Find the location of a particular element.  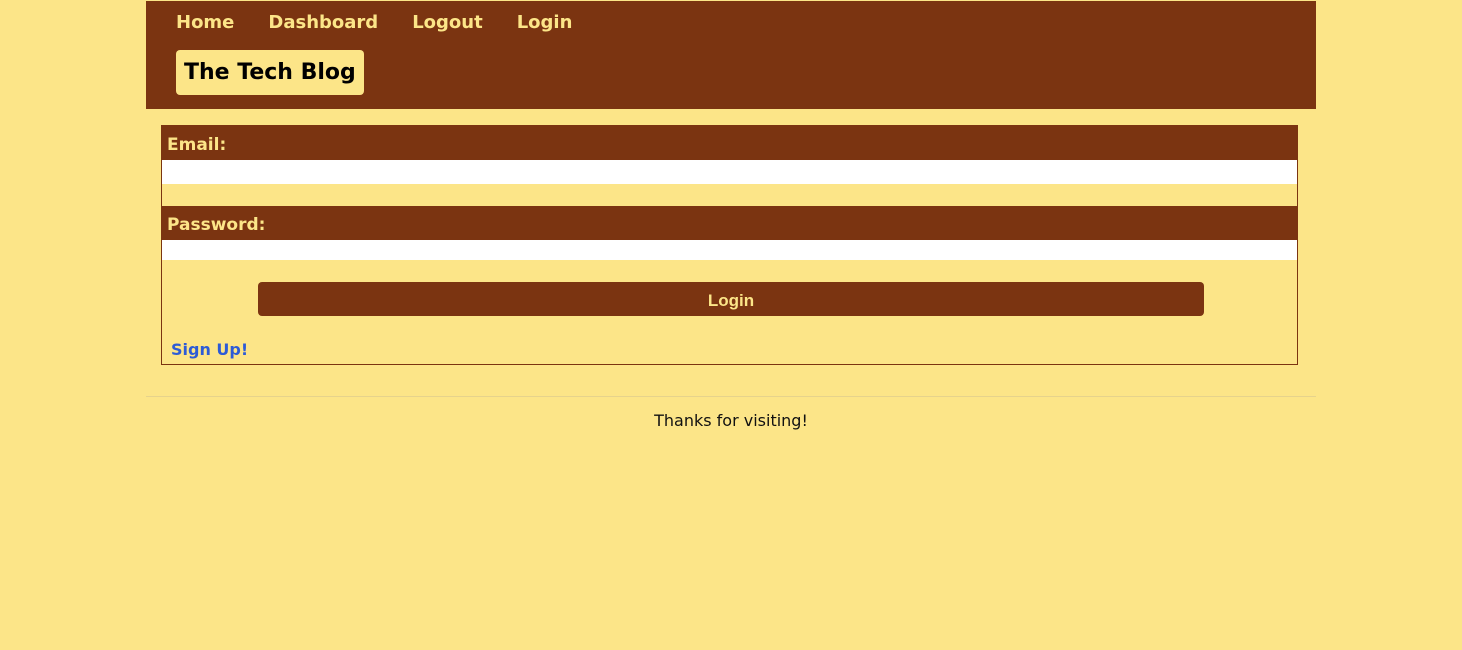

nav-logout-link: Logout is located at coordinates (447, 23).